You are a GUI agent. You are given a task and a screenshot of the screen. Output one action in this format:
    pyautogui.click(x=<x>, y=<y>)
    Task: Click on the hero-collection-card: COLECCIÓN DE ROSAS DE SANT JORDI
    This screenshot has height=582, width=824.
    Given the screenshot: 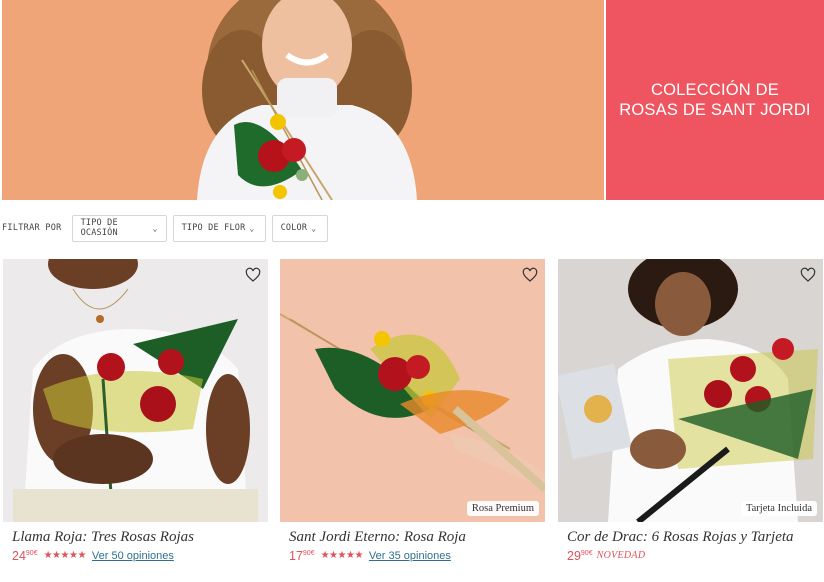 What is the action you would take?
    pyautogui.click(x=715, y=100)
    